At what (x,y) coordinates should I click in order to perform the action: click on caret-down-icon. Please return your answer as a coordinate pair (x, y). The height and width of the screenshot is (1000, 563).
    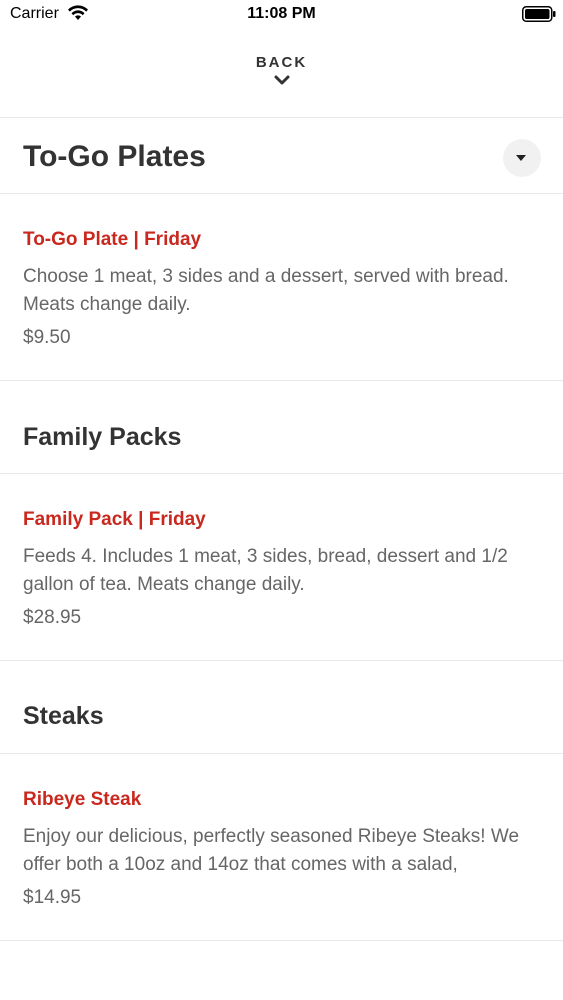
    Looking at the image, I should click on (521, 158).